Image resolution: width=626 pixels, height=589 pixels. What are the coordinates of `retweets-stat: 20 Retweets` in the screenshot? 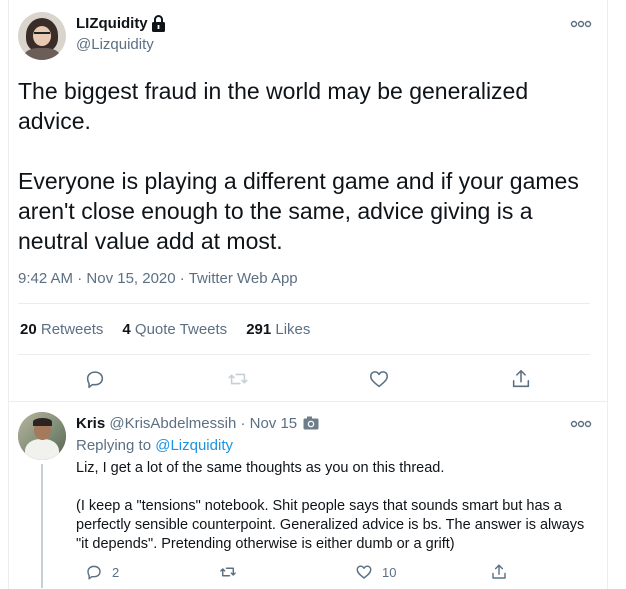 It's located at (61, 329).